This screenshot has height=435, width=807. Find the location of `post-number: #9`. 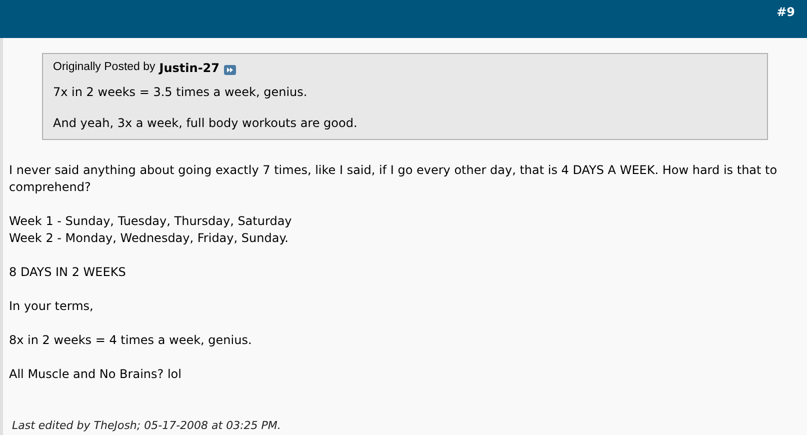

post-number: #9 is located at coordinates (785, 12).